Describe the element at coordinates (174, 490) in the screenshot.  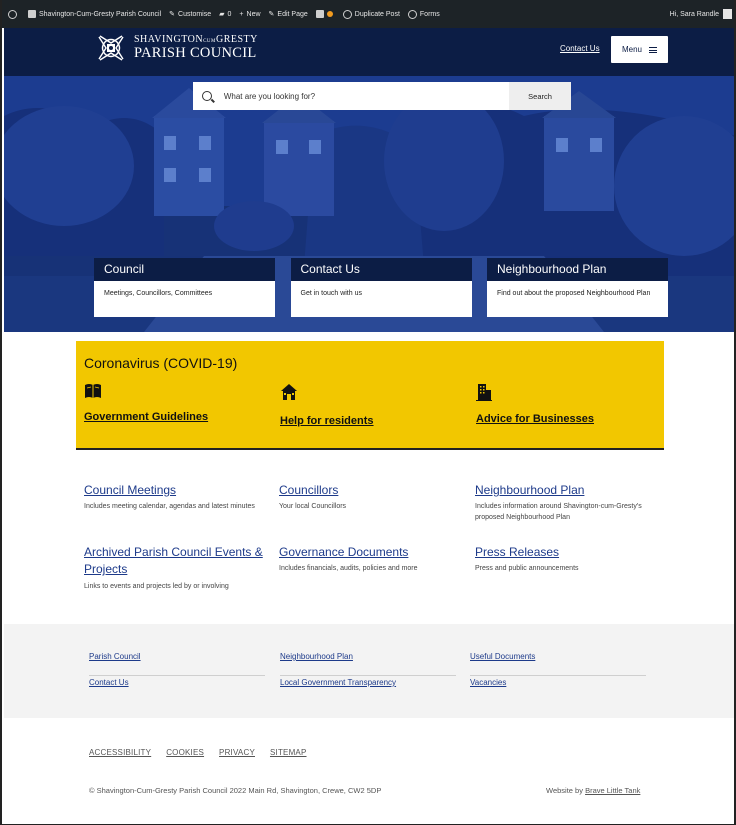
I see `quick-link-title: Council Meetings` at that location.